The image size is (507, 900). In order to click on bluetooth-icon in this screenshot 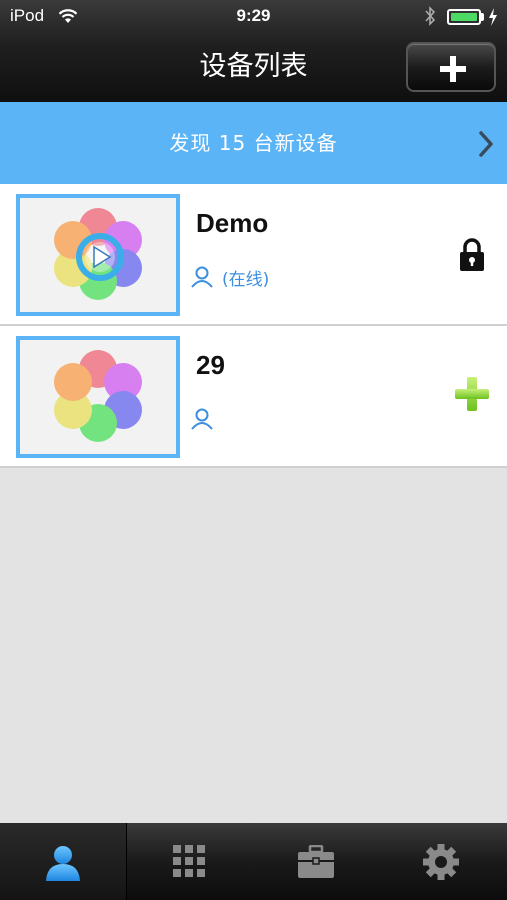, I will do `click(430, 16)`.